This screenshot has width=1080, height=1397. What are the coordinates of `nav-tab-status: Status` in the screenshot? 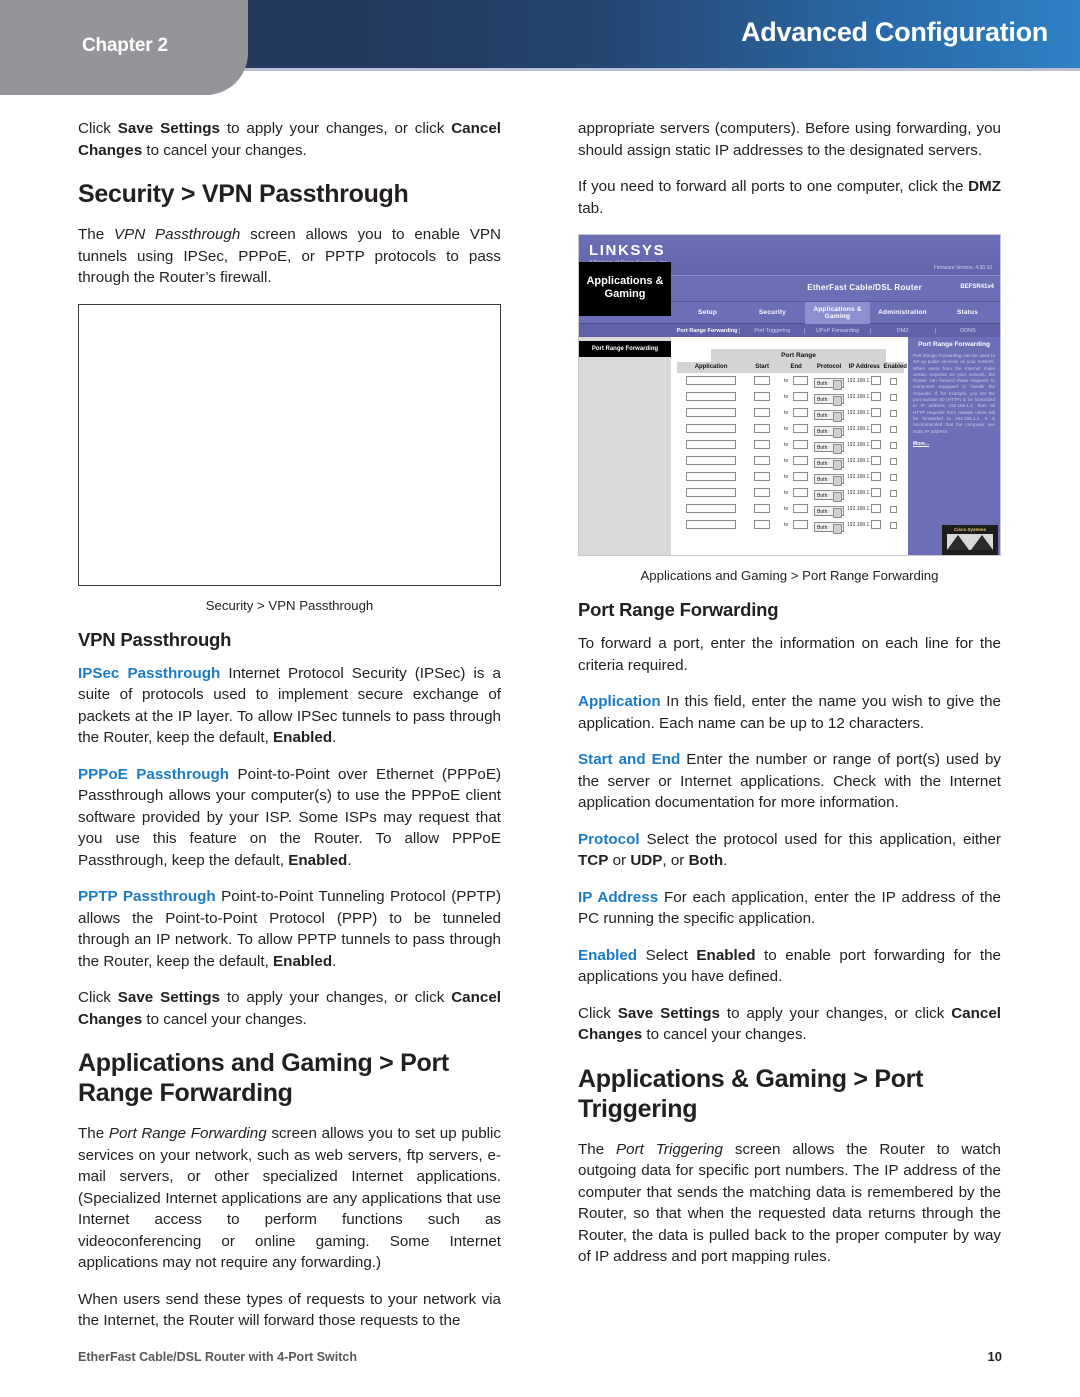 It's located at (967, 312).